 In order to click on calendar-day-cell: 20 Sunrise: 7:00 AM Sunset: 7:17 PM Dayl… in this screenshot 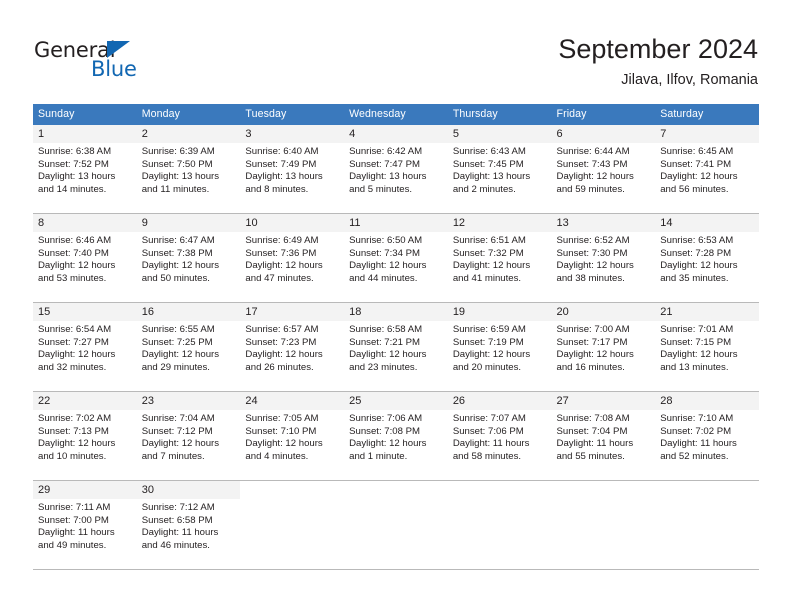, I will do `click(603, 347)`.